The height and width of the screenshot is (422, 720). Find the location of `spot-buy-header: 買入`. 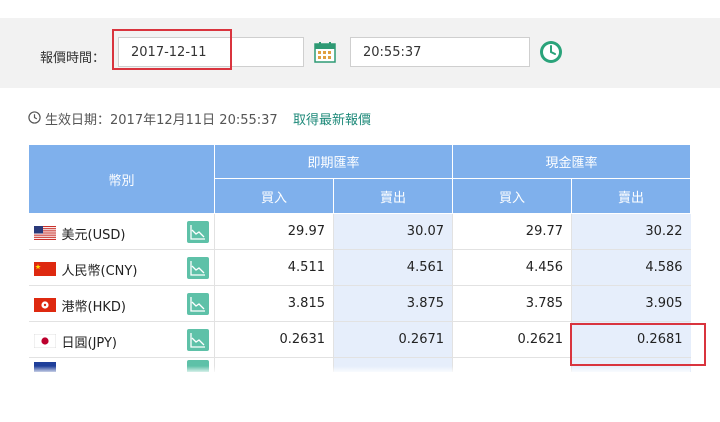

spot-buy-header: 買入 is located at coordinates (274, 196).